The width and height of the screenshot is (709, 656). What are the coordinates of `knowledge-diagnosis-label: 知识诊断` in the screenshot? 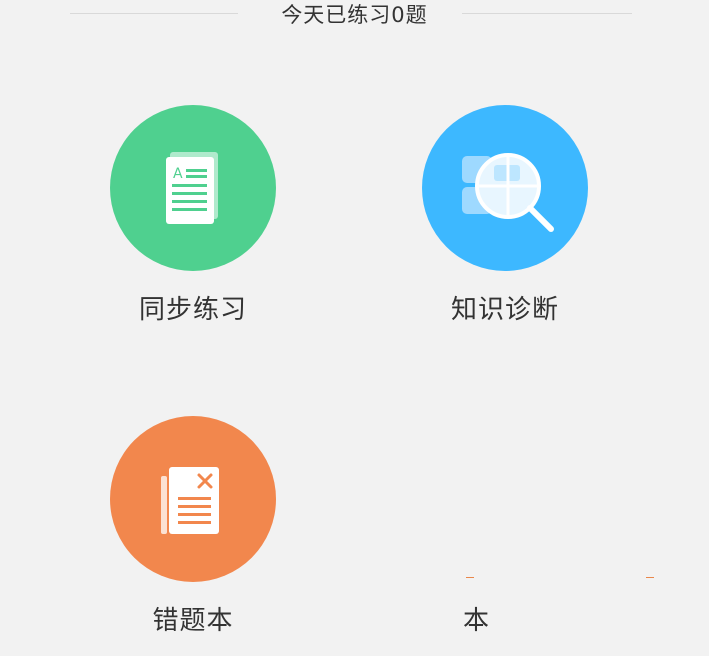 It's located at (504, 310).